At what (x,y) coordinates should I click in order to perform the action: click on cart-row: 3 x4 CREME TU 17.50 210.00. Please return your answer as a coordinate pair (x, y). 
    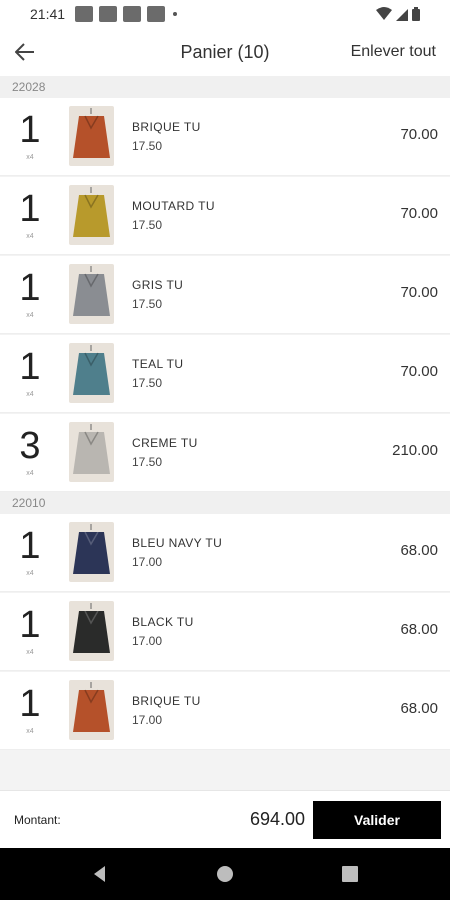
    Looking at the image, I should click on (225, 453).